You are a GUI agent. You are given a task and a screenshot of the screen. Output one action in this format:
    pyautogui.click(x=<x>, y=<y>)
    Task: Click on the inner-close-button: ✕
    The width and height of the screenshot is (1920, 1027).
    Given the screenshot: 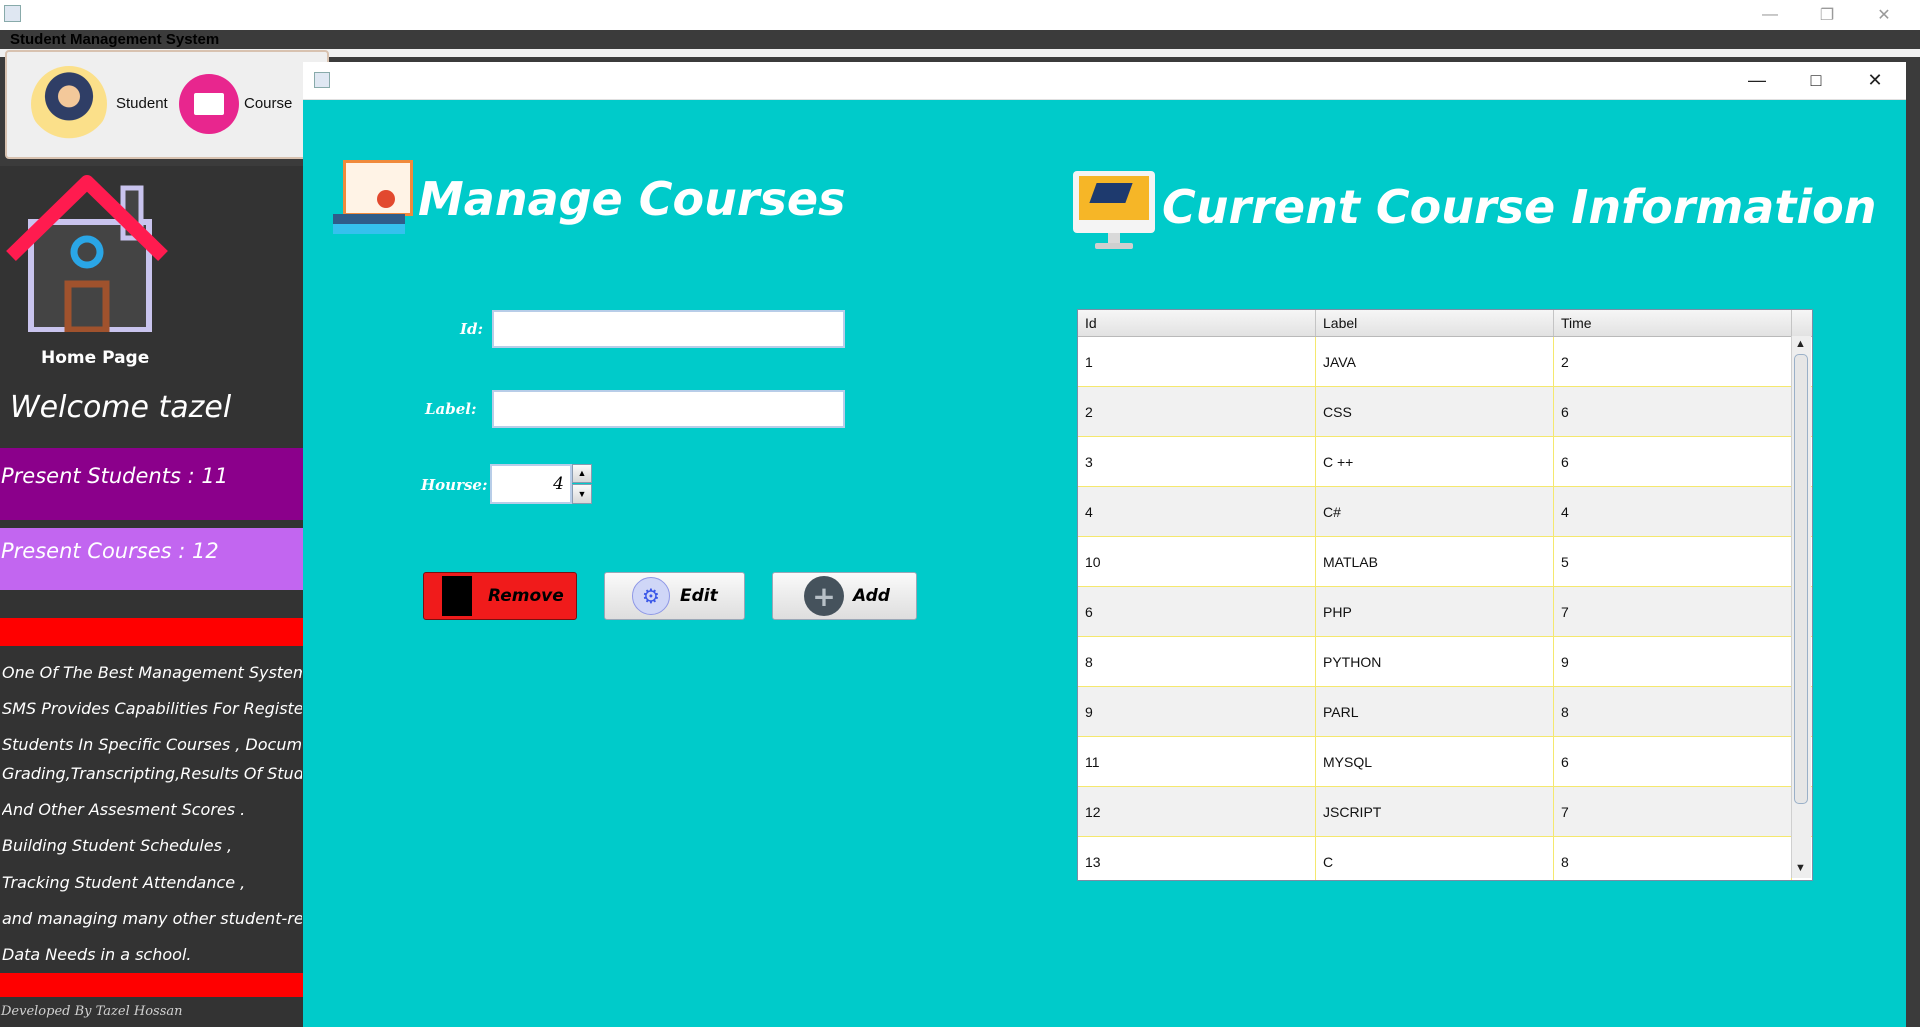 What is the action you would take?
    pyautogui.click(x=1875, y=80)
    